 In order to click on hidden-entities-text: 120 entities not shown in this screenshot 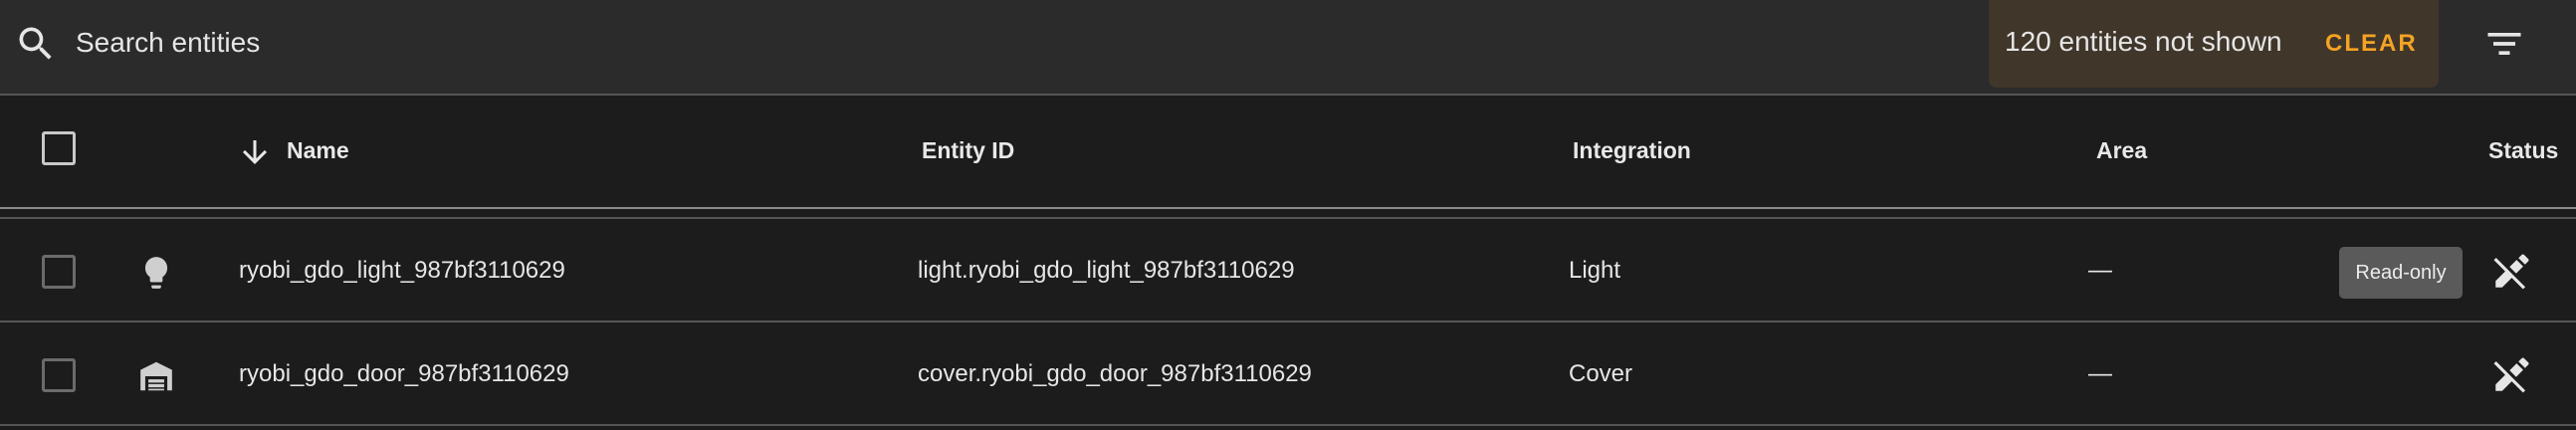, I will do `click(2143, 41)`.